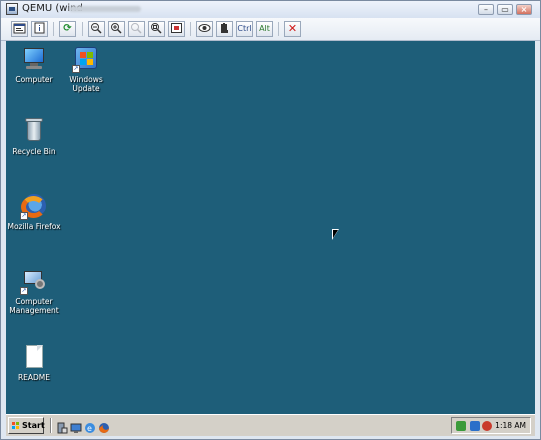 Image resolution: width=541 pixels, height=440 pixels. What do you see at coordinates (34, 206) in the screenshot?
I see `firefox-icon: ↗` at bounding box center [34, 206].